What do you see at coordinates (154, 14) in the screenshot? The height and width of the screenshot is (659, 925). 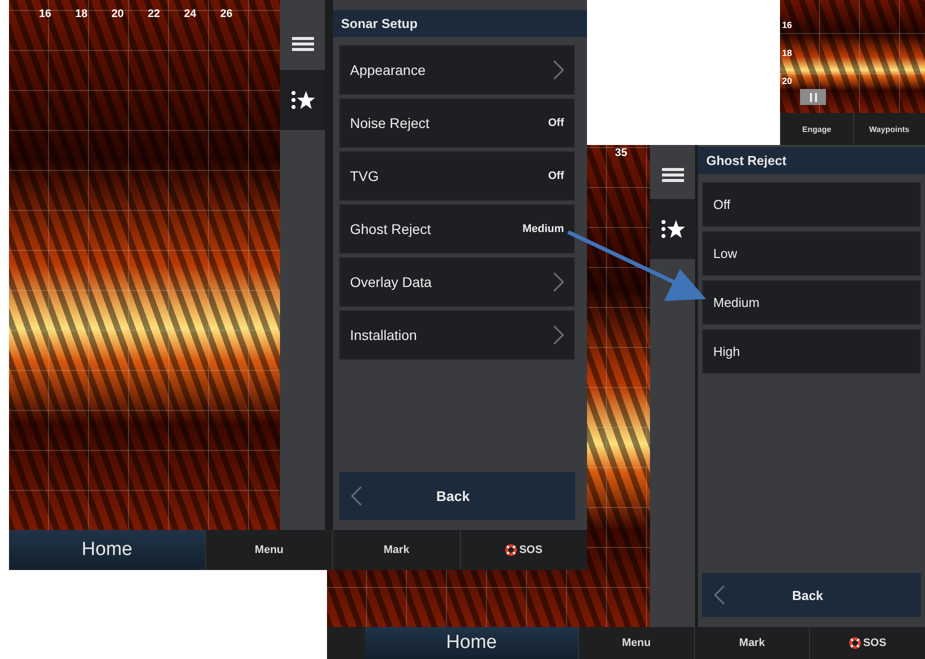 I see `range-label: 22` at bounding box center [154, 14].